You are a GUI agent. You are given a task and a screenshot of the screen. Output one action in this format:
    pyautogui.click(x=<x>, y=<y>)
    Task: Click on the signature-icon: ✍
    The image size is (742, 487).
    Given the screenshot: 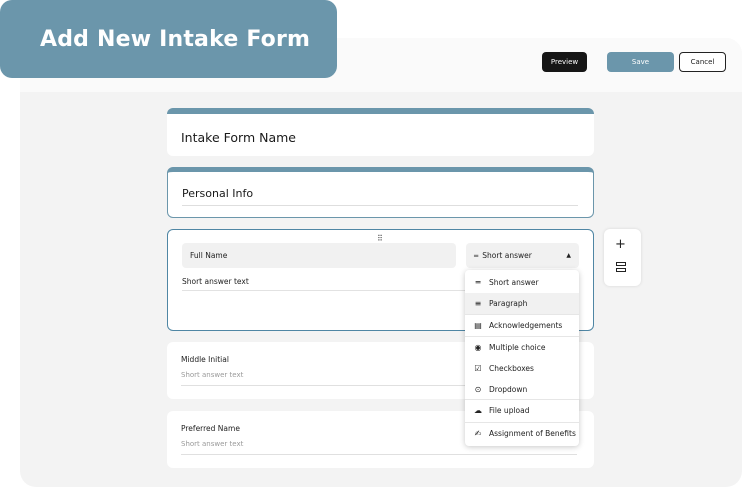 What is the action you would take?
    pyautogui.click(x=478, y=433)
    